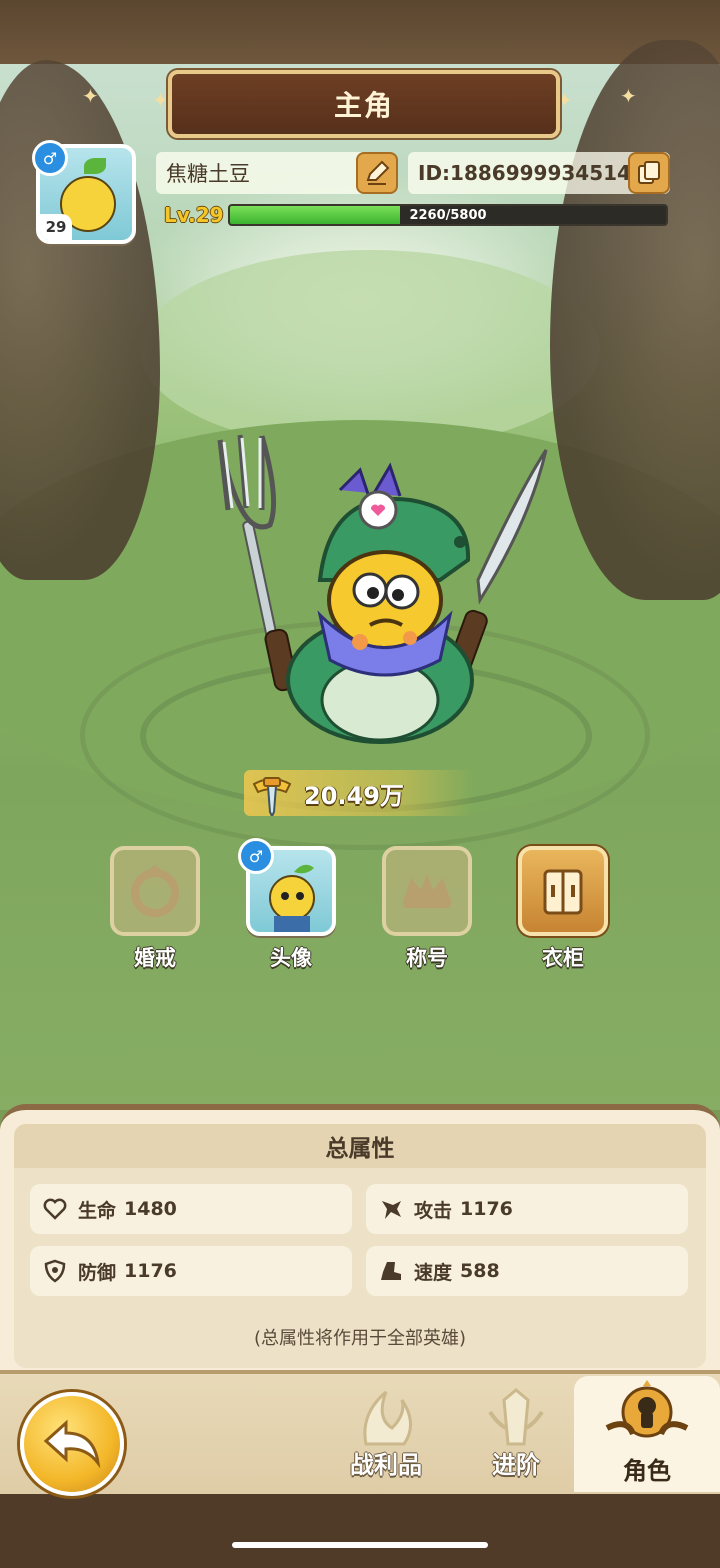 The width and height of the screenshot is (720, 1568). What do you see at coordinates (524, 173) in the screenshot?
I see `player-id: ID:1886999934514` at bounding box center [524, 173].